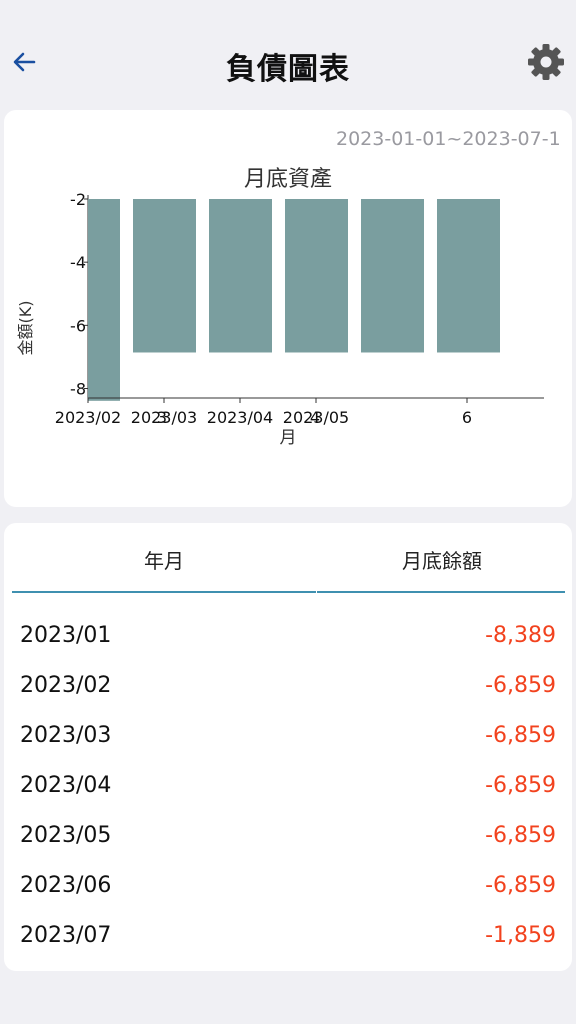 The image size is (576, 1024). I want to click on x-tick-label-overlap: 3, so click(162, 417).